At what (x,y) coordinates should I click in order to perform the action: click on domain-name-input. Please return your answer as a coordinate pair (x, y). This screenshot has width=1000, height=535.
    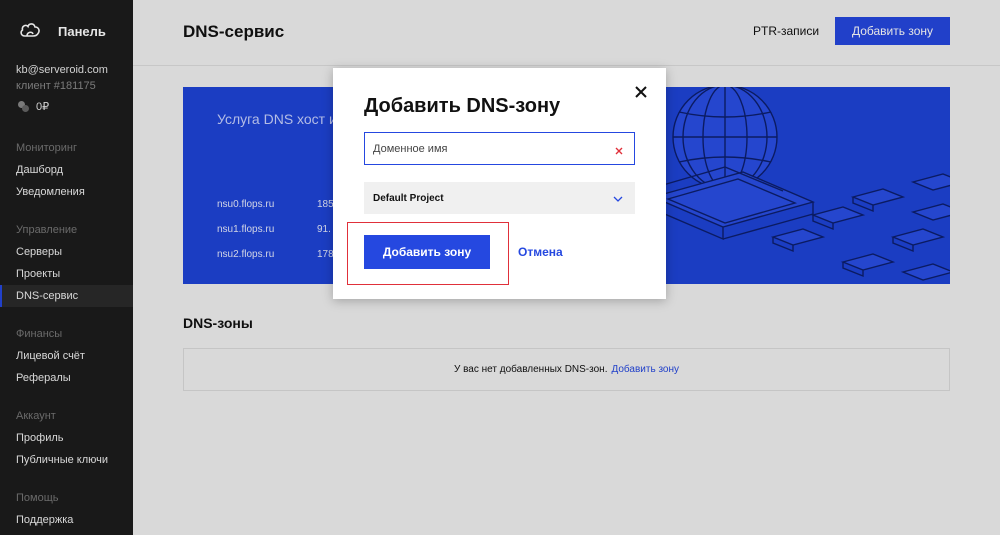
    Looking at the image, I should click on (485, 148).